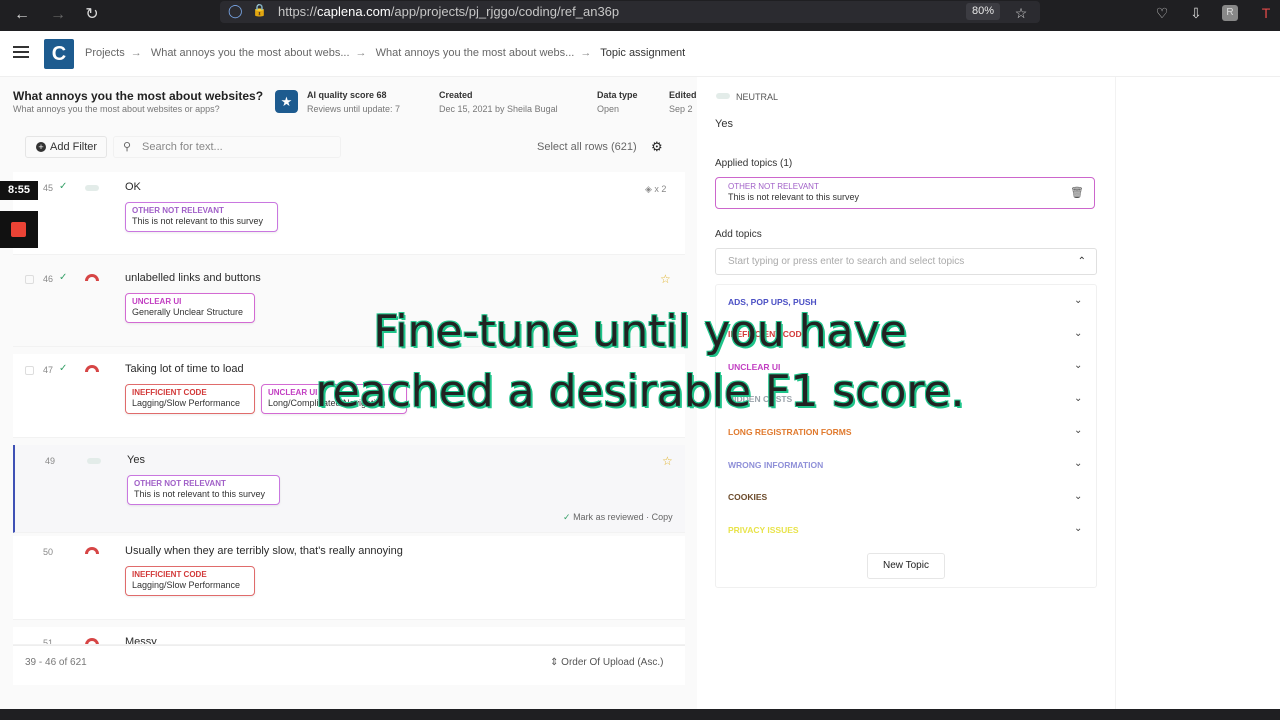 This screenshot has height=720, width=1280. I want to click on sort-order-select: ⇕ Order Of Upload (Asc.), so click(606, 662).